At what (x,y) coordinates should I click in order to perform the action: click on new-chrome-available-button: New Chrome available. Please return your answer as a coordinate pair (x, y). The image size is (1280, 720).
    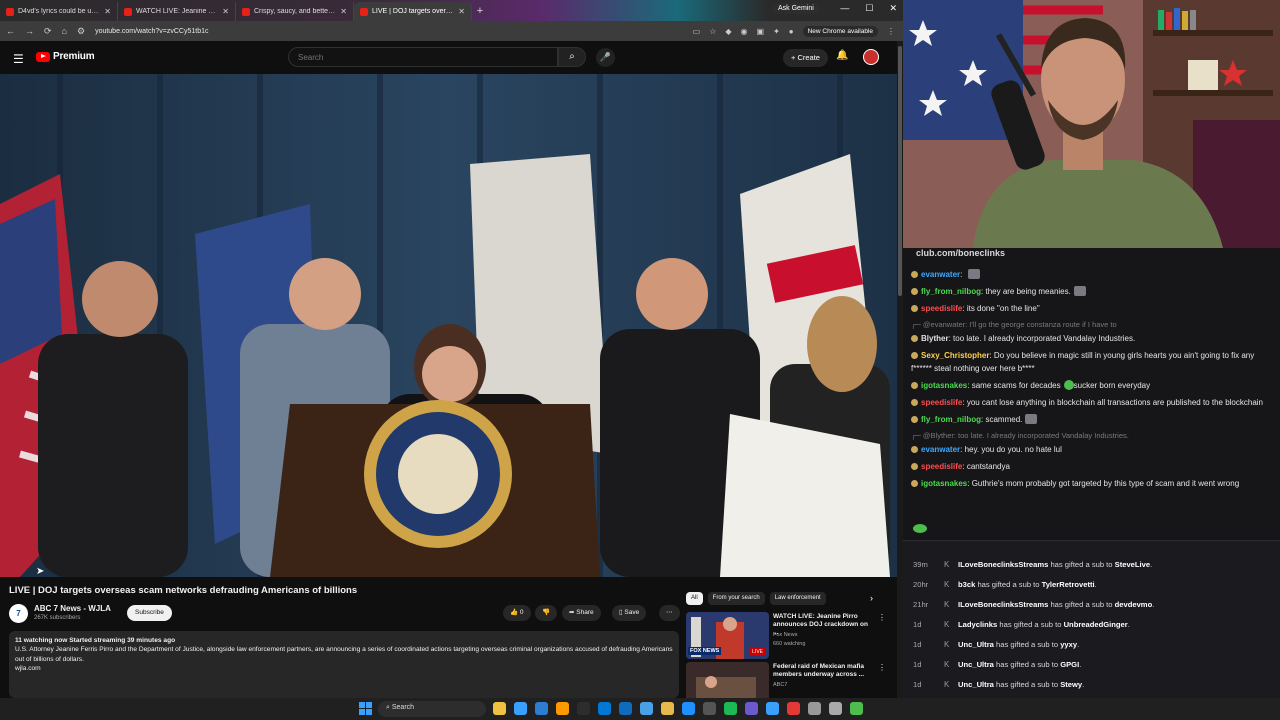
    Looking at the image, I should click on (840, 31).